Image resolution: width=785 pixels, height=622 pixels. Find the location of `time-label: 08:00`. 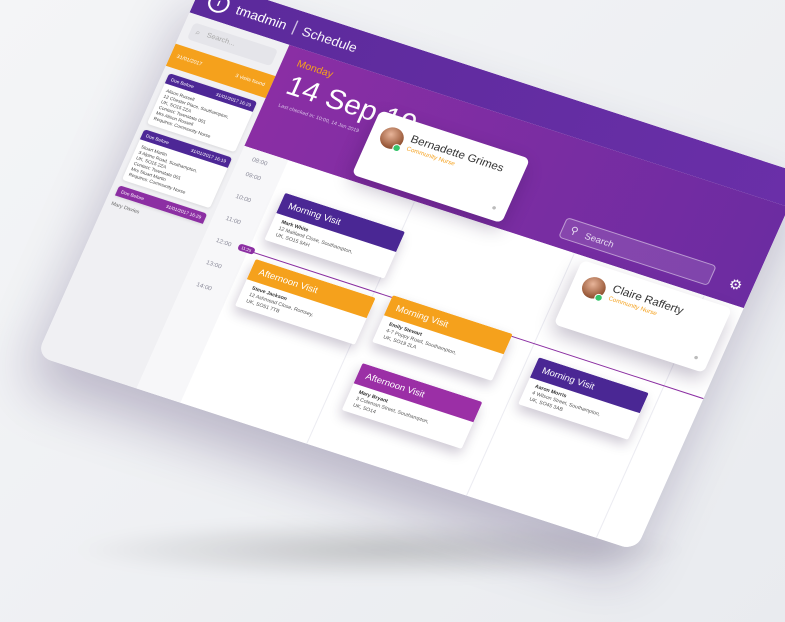

time-label: 08:00 is located at coordinates (259, 162).